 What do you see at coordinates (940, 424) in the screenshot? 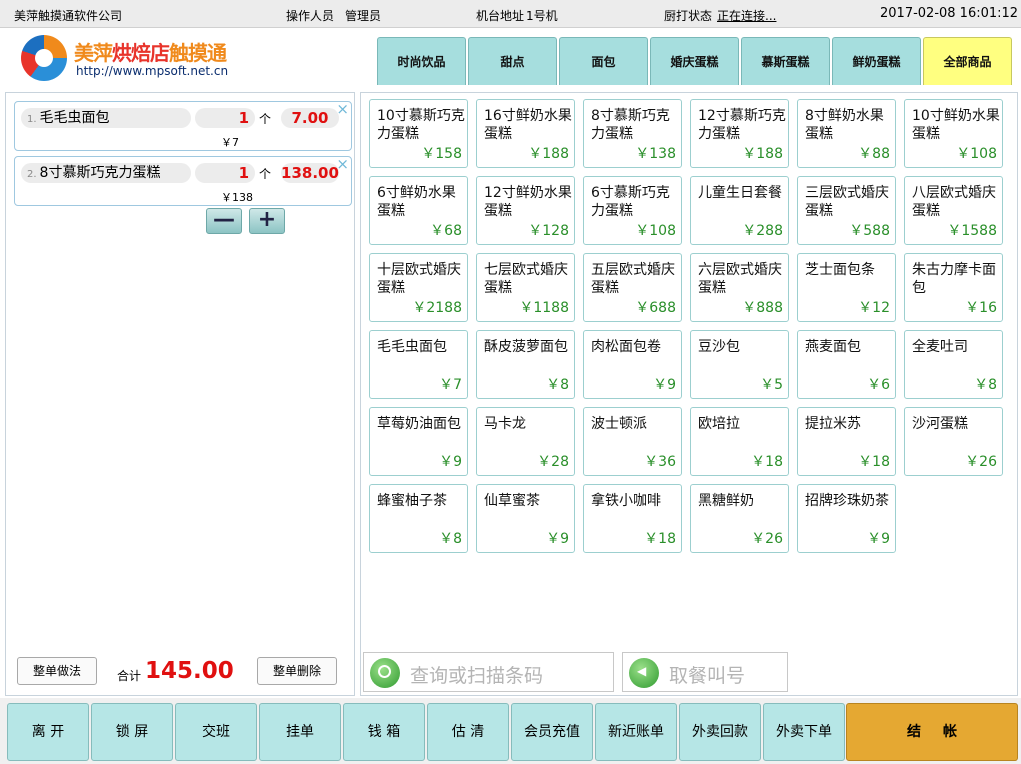
I see `product-name: 沙河蛋糕` at bounding box center [940, 424].